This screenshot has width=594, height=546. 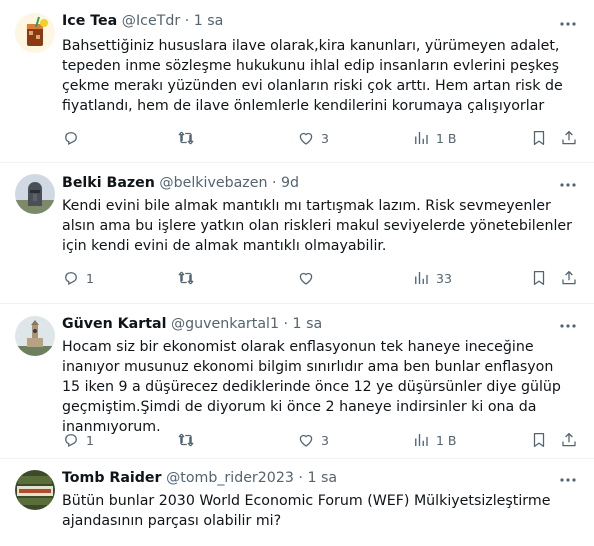 What do you see at coordinates (225, 324) in the screenshot?
I see `author-handle: @guvenkartal1` at bounding box center [225, 324].